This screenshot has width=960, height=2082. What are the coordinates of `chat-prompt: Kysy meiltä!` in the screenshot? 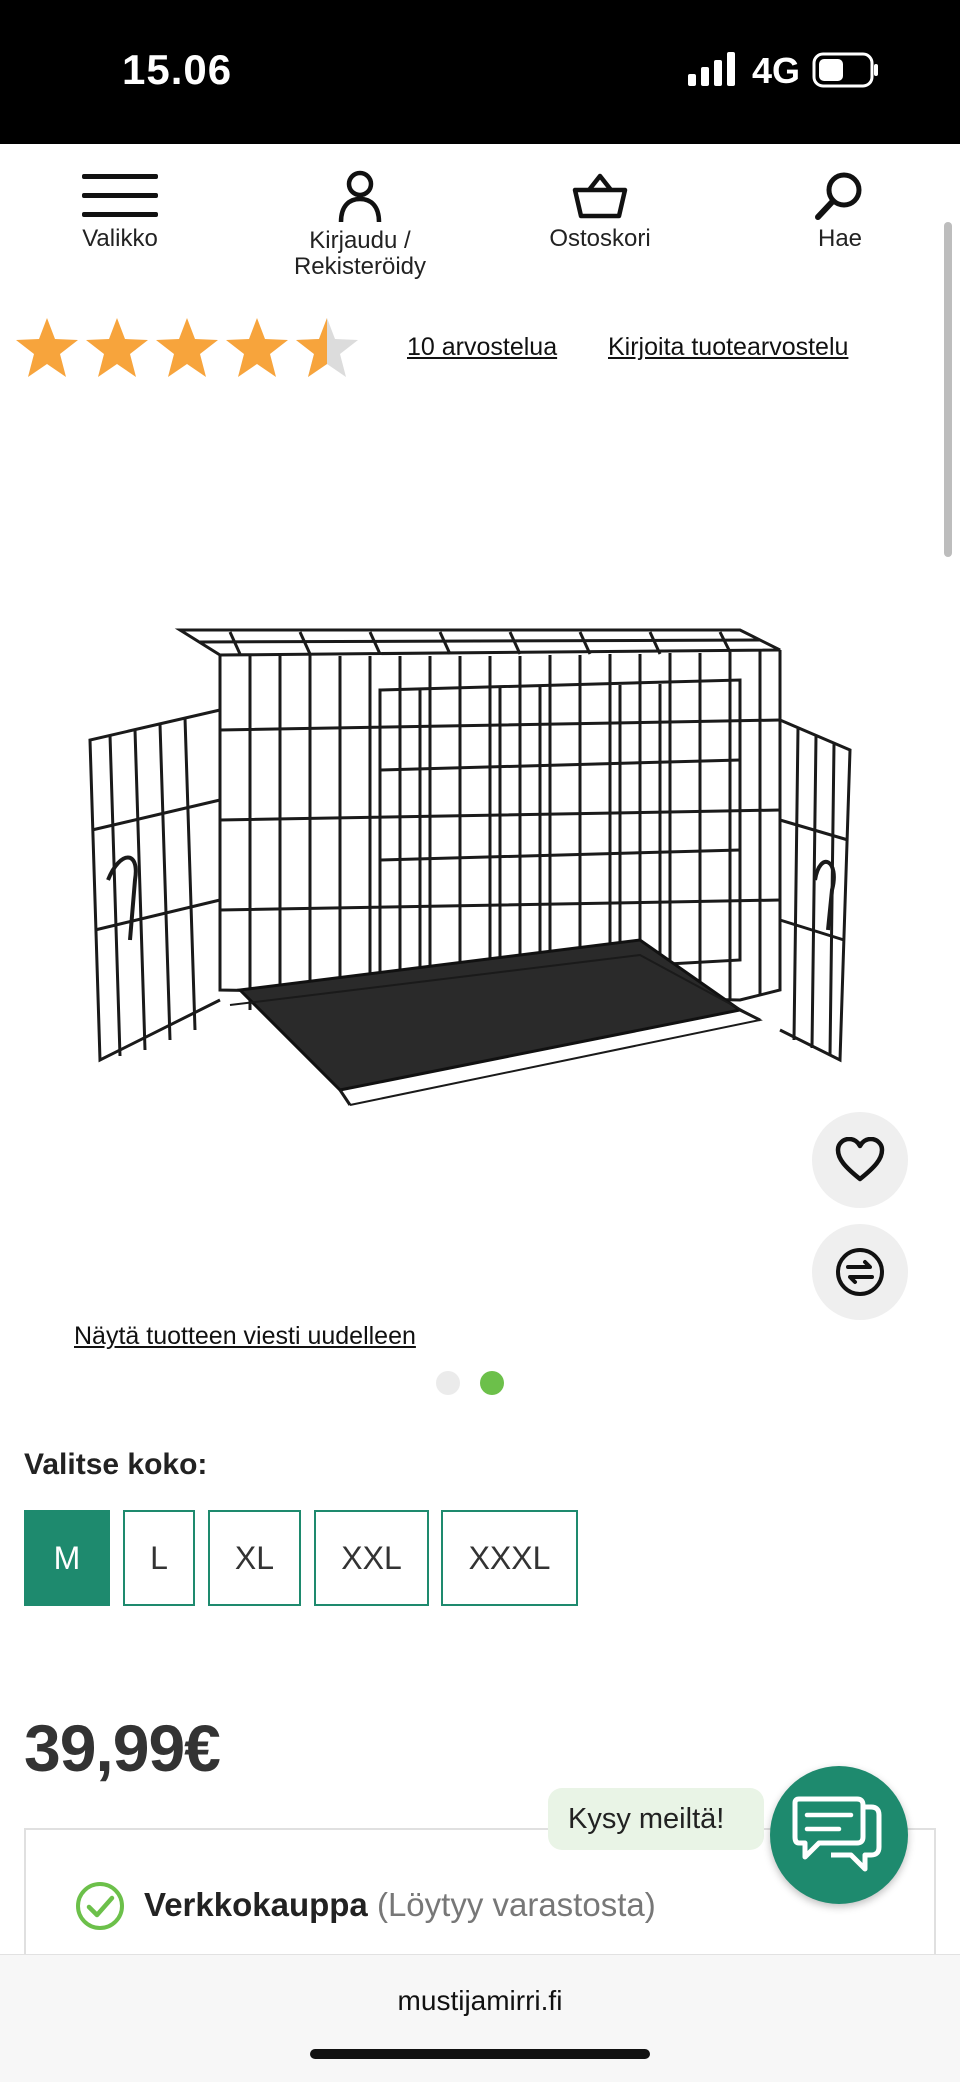 It's located at (656, 1819).